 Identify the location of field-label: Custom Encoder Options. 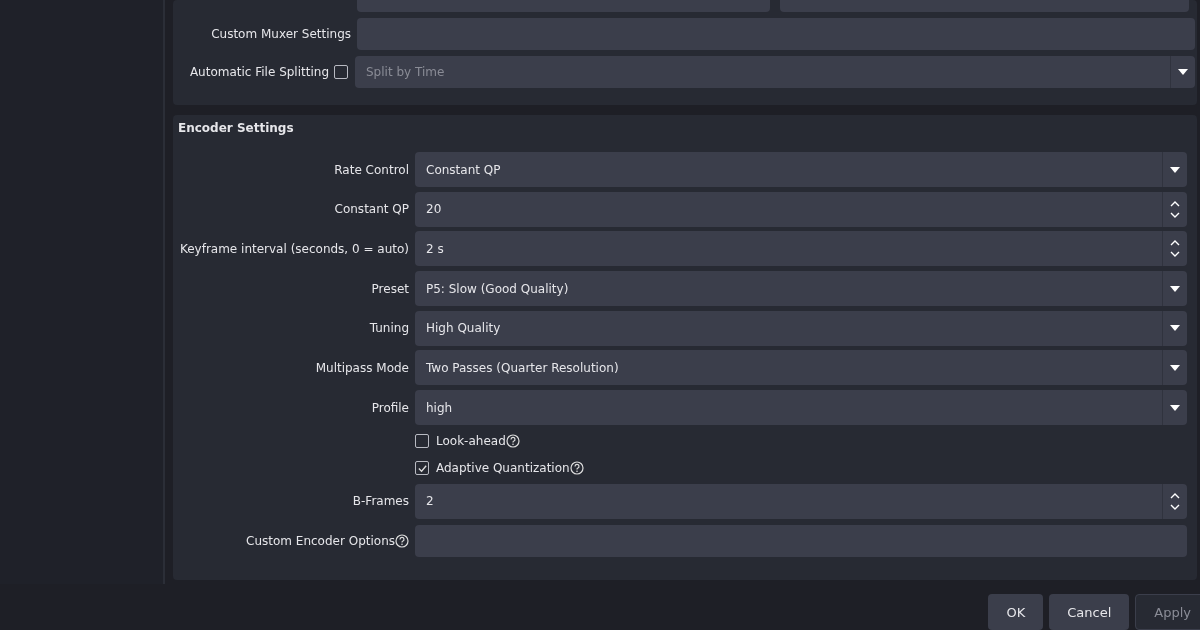
(320, 541).